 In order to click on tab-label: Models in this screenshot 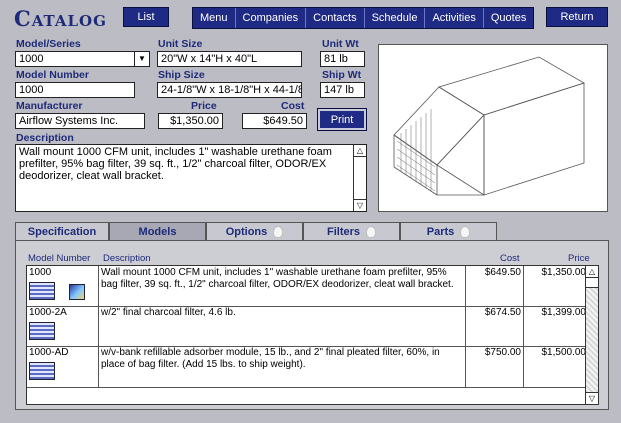, I will do `click(157, 231)`.